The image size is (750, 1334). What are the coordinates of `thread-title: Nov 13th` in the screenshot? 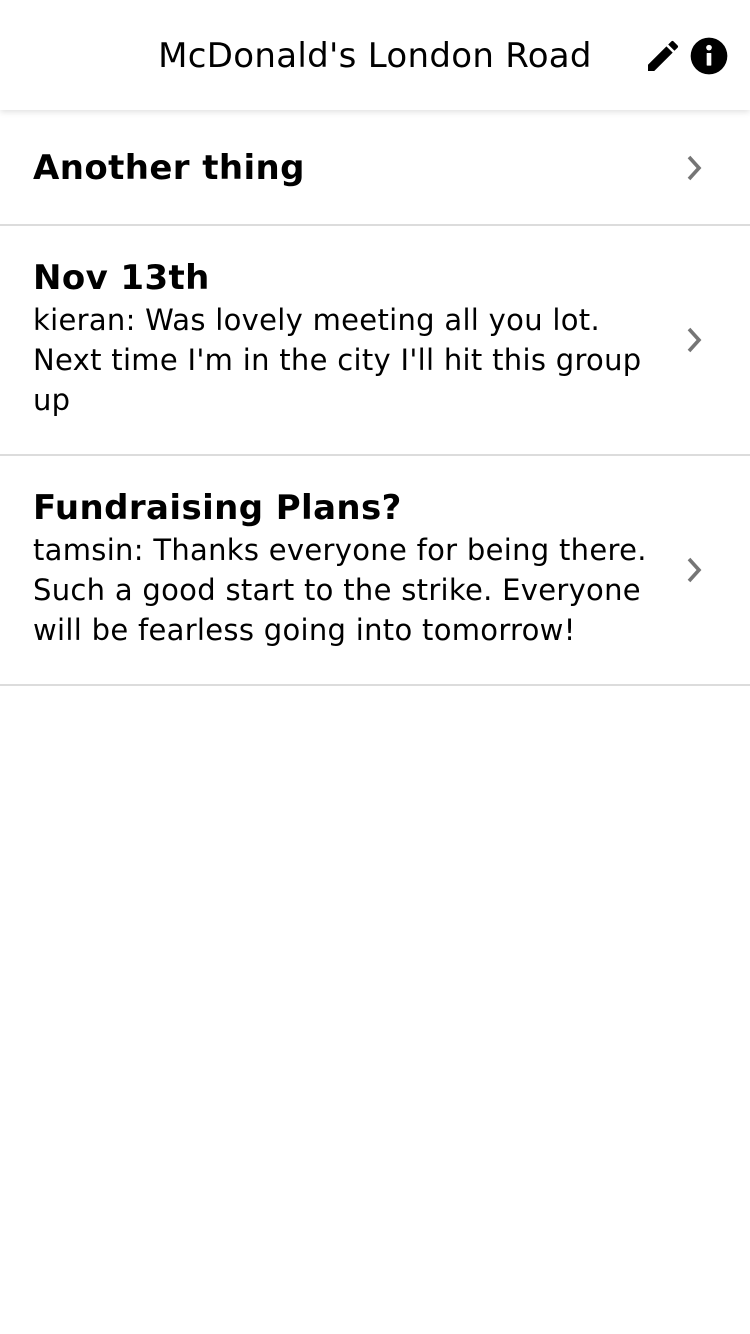 It's located at (121, 278).